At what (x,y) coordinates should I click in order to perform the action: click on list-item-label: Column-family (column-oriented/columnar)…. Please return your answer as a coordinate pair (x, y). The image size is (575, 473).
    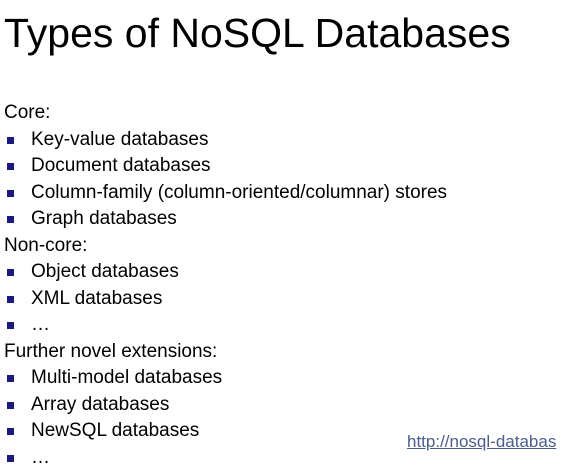
    Looking at the image, I should click on (239, 192).